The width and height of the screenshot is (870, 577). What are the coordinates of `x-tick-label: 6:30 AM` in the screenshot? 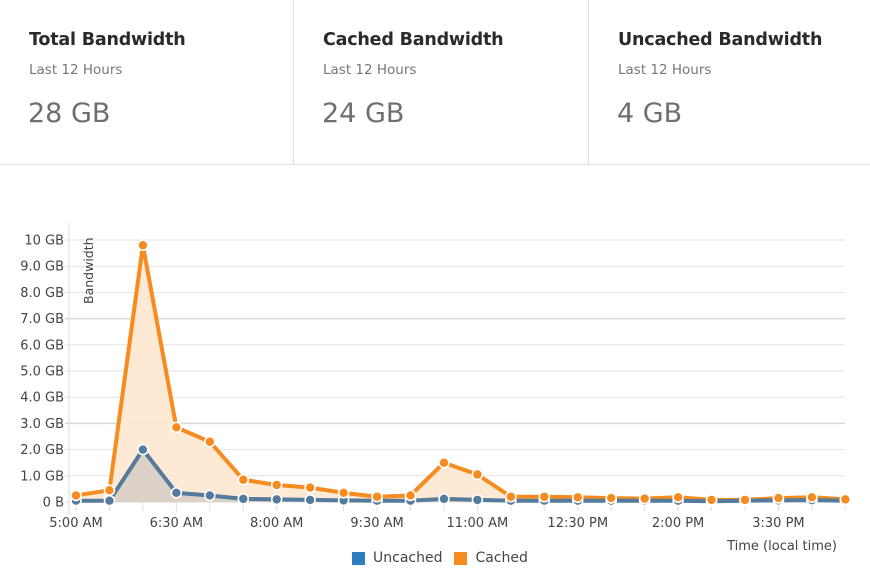 It's located at (176, 523).